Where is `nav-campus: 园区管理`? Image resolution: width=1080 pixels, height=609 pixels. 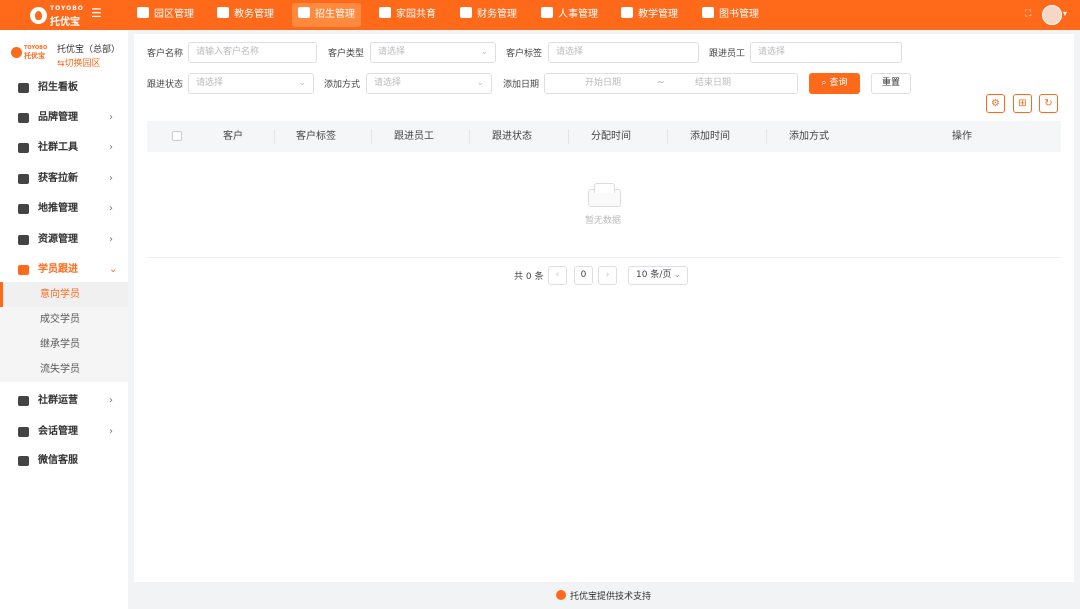 nav-campus: 园区管理 is located at coordinates (165, 15).